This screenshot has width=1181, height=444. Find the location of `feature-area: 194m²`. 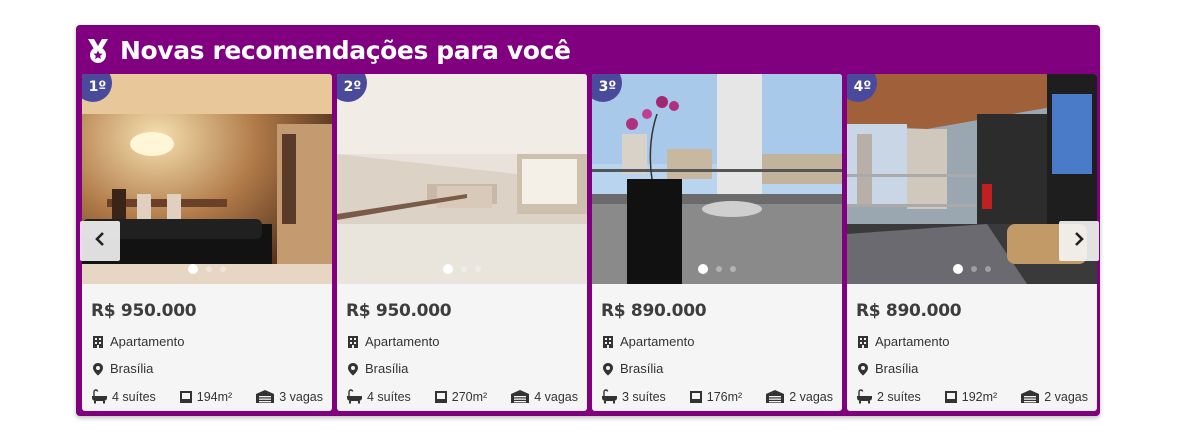

feature-area: 194m² is located at coordinates (205, 397).